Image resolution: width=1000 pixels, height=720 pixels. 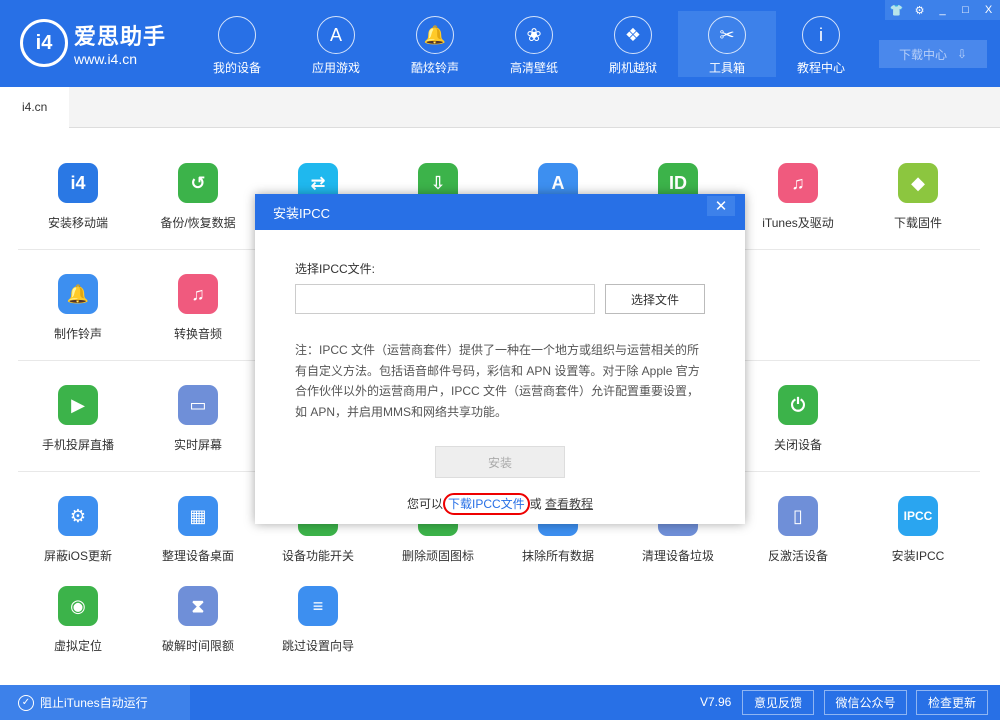 What do you see at coordinates (533, 68) in the screenshot?
I see `nav-label: 高清壁纸` at bounding box center [533, 68].